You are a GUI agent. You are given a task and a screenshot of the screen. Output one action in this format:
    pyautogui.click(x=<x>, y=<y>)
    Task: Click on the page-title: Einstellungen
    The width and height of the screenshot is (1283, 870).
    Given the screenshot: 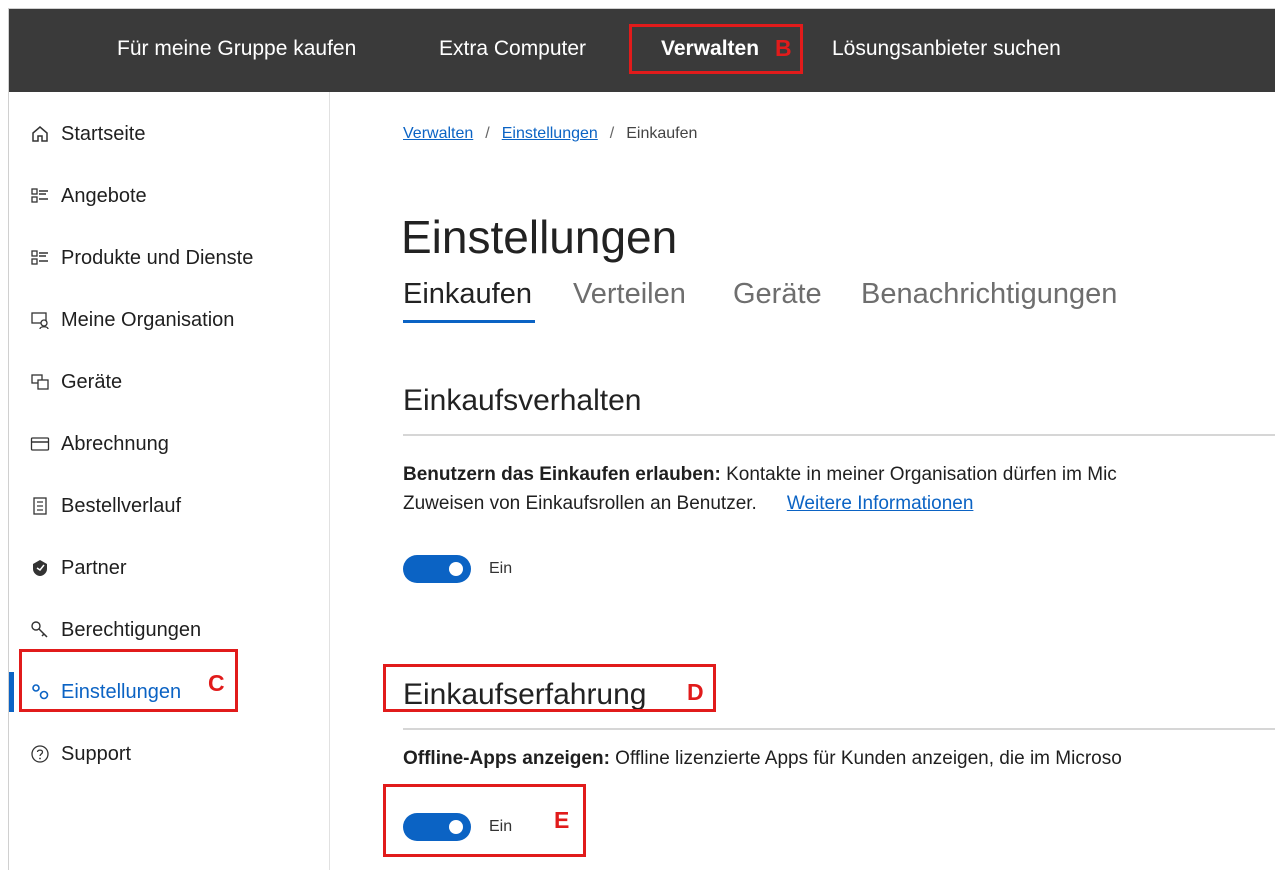 What is the action you would take?
    pyautogui.click(x=539, y=237)
    